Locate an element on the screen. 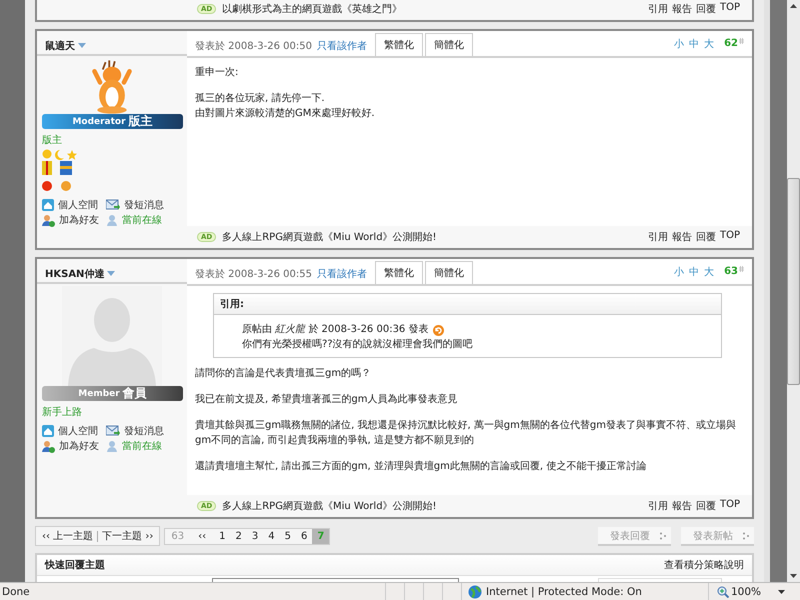 The image size is (800, 600). page-link: 1 is located at coordinates (222, 536).